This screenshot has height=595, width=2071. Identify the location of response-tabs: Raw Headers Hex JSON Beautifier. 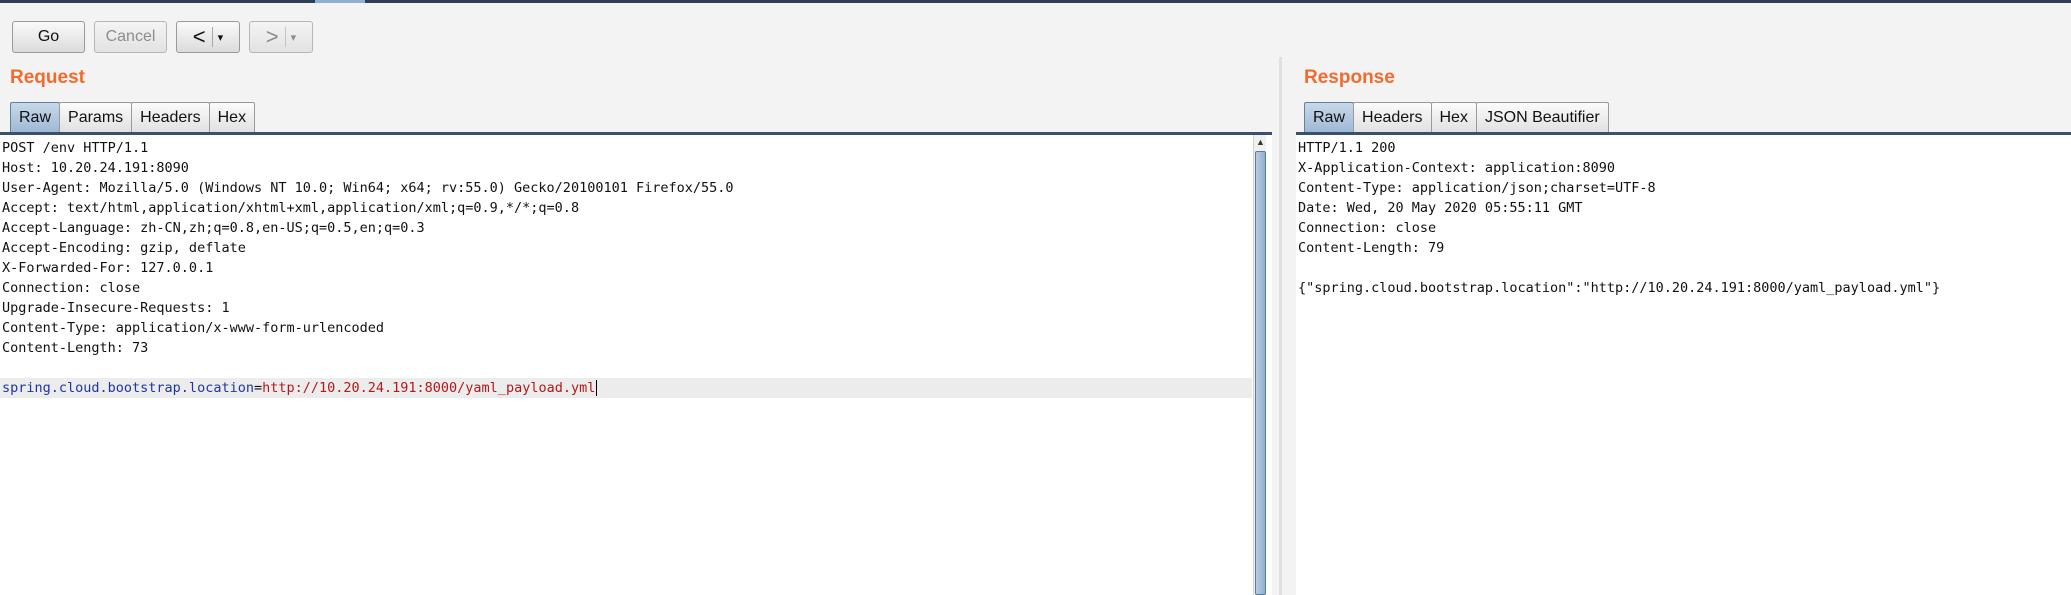
(1456, 117).